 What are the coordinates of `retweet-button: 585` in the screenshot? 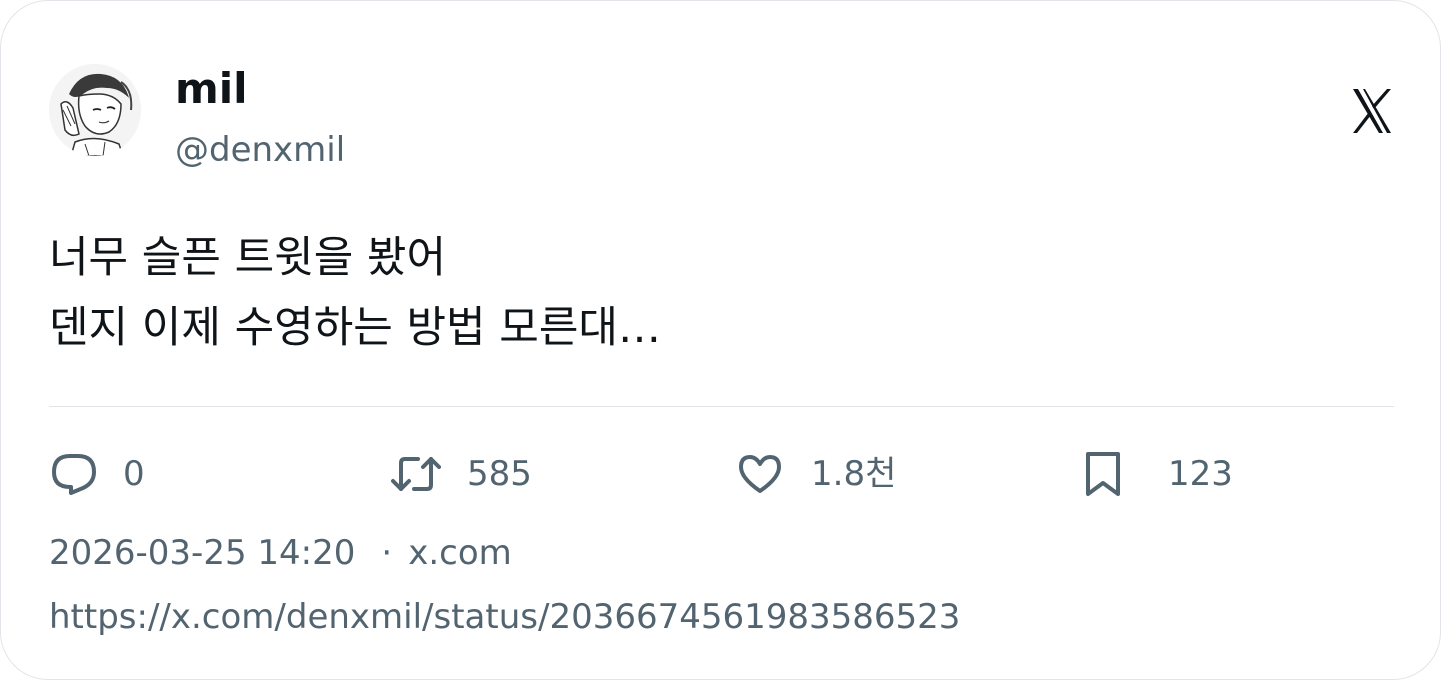 It's located at (461, 474).